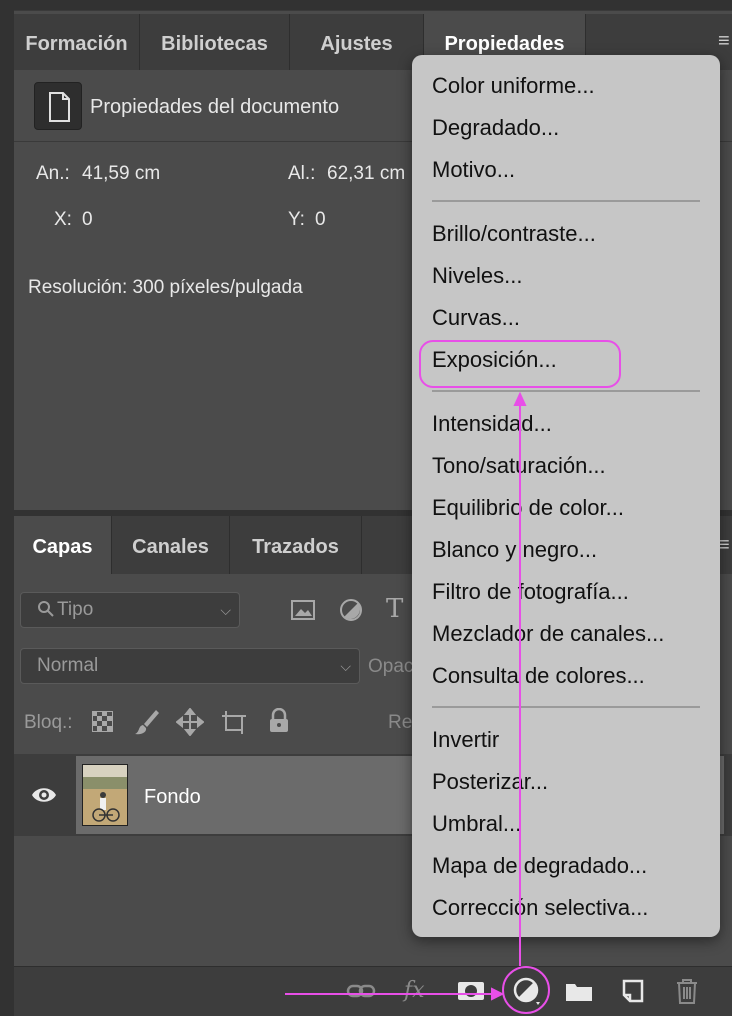 The image size is (732, 1016). I want to click on search-icon, so click(47, 610).